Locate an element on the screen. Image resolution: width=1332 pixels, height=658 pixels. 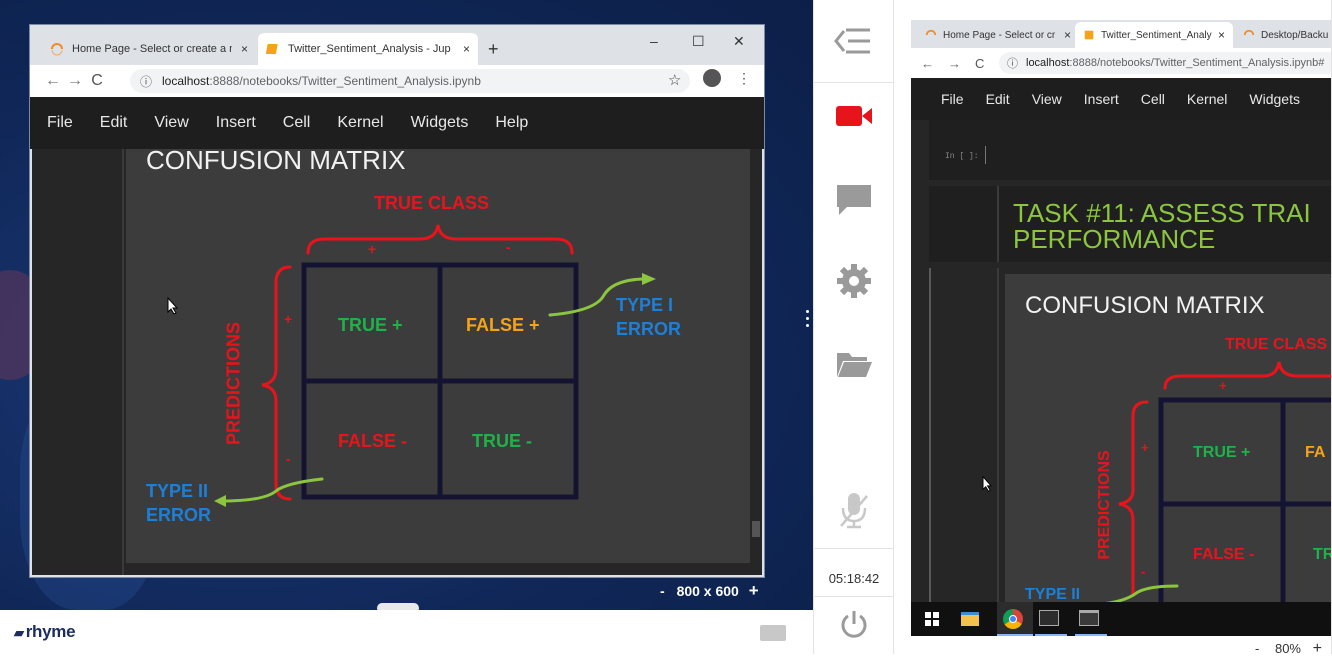
true-class-minus: - is located at coordinates (508, 247).